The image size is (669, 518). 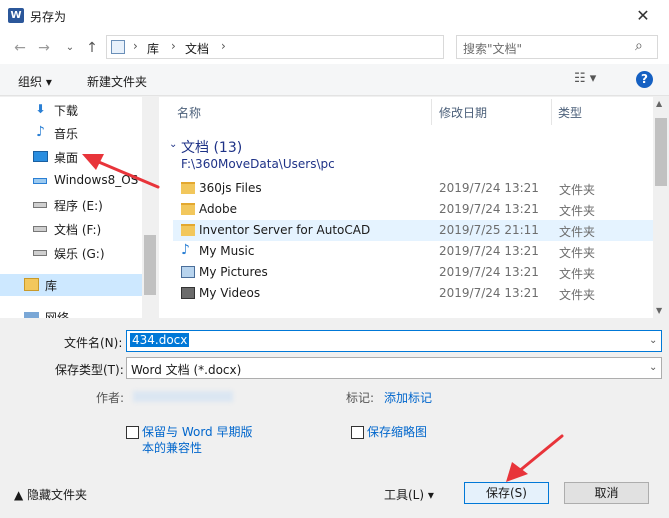 What do you see at coordinates (639, 46) in the screenshot?
I see `search-icon: ⌕` at bounding box center [639, 46].